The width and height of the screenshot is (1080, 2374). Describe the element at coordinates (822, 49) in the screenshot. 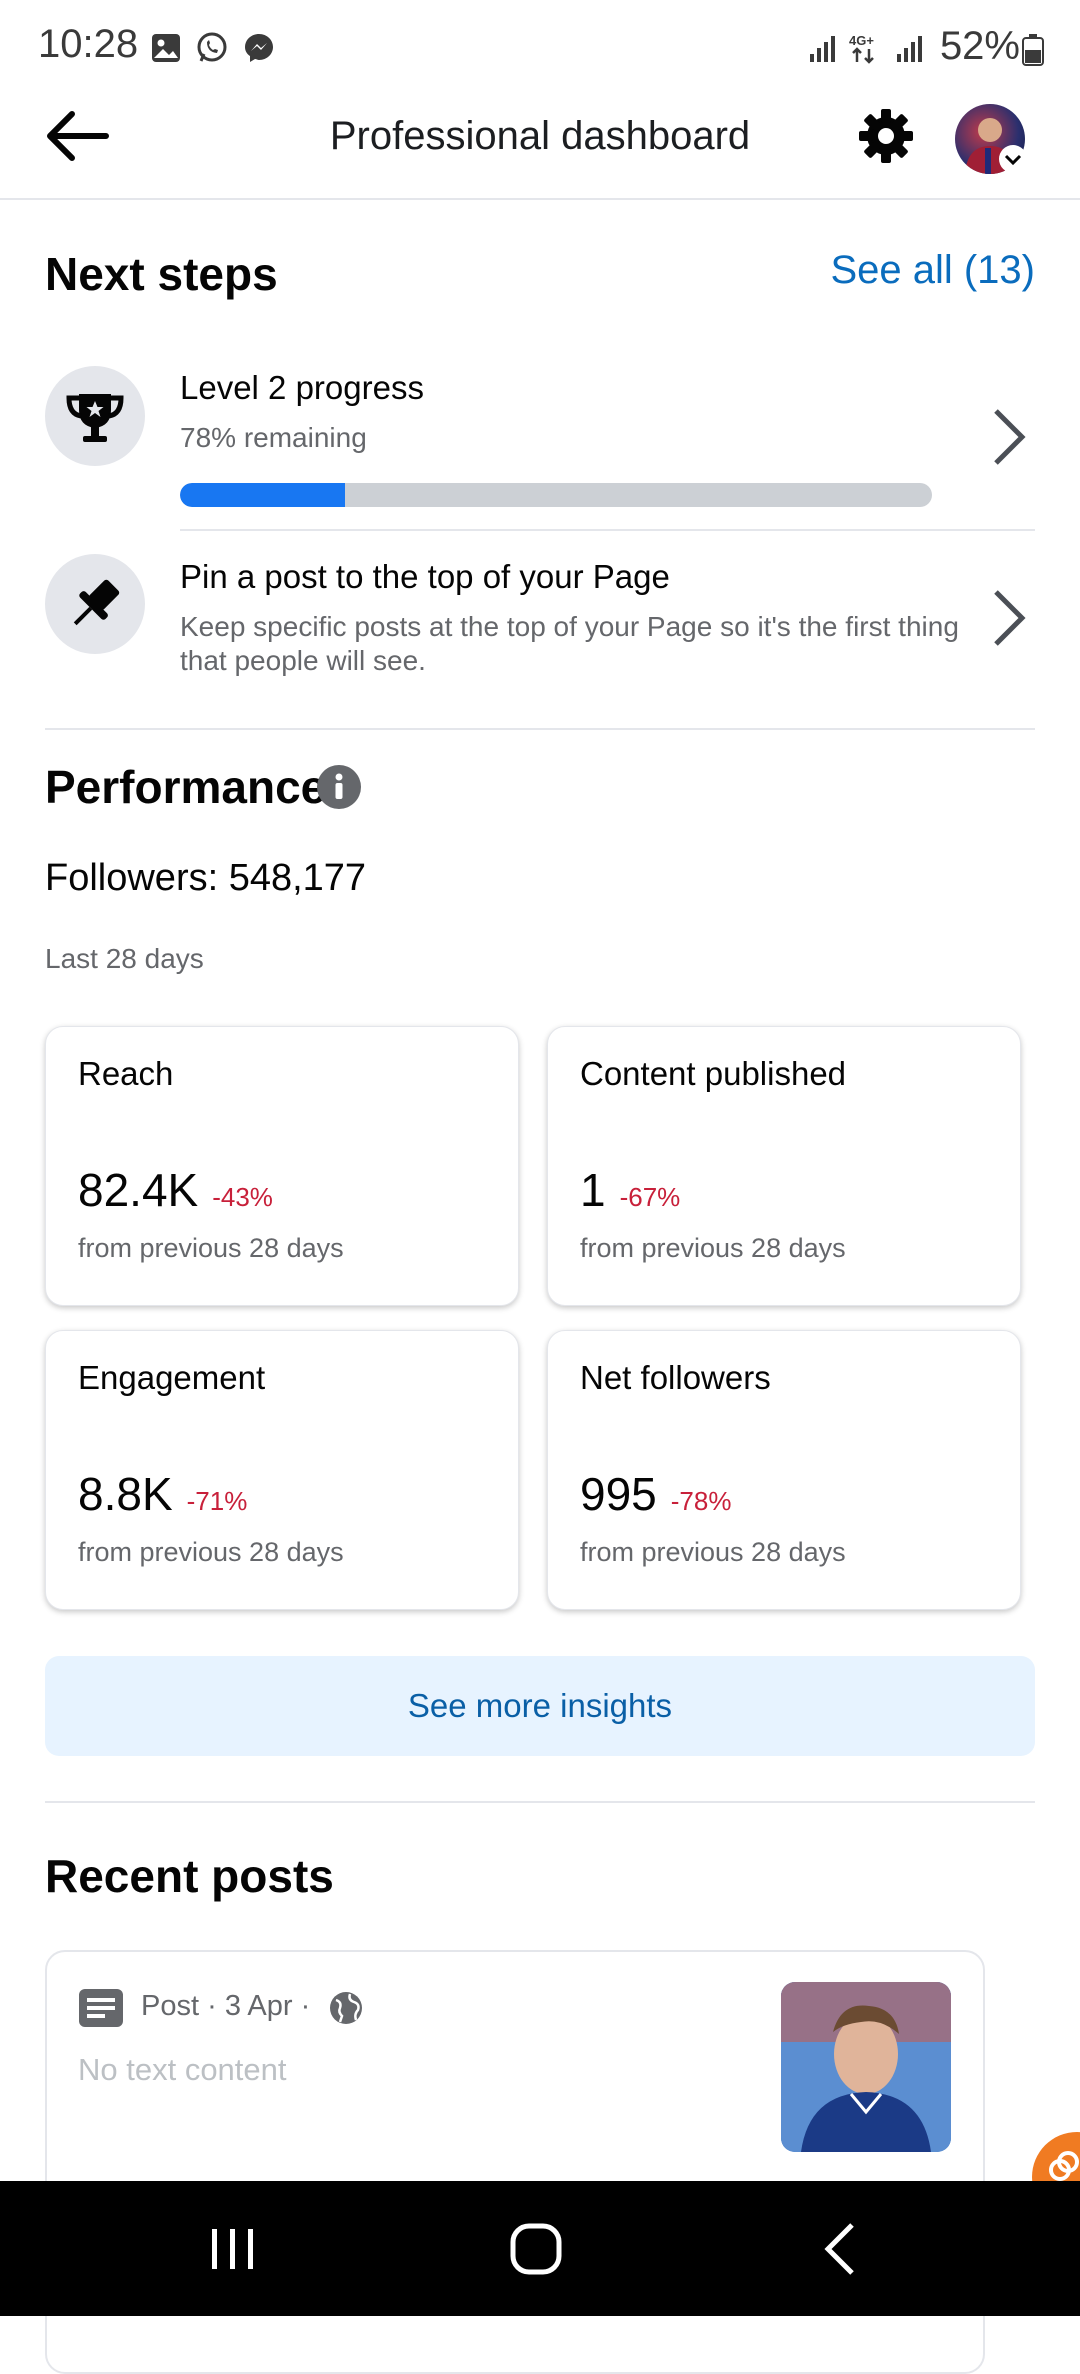

I see `signal-icon` at that location.